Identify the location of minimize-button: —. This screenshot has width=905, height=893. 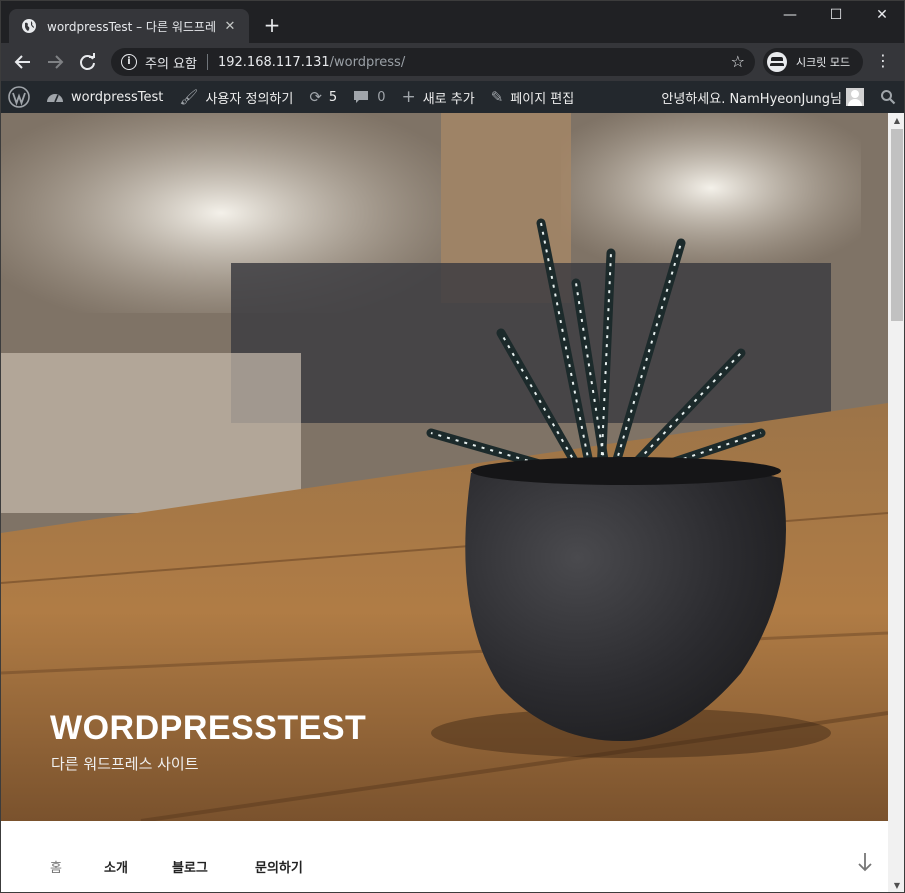
(790, 15).